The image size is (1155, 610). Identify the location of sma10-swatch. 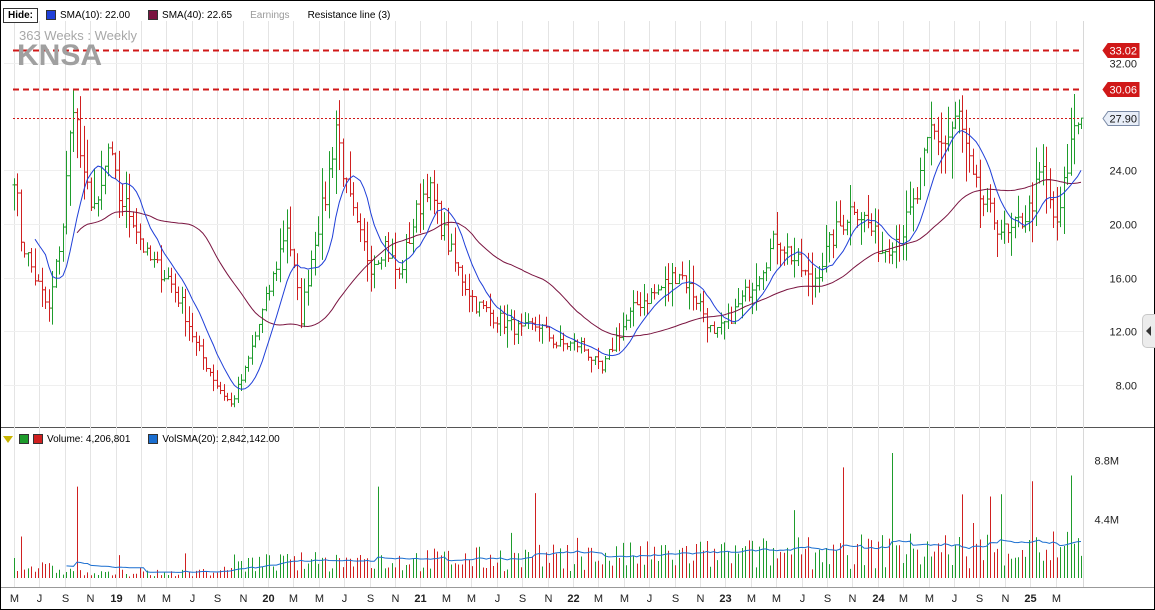
(51, 15).